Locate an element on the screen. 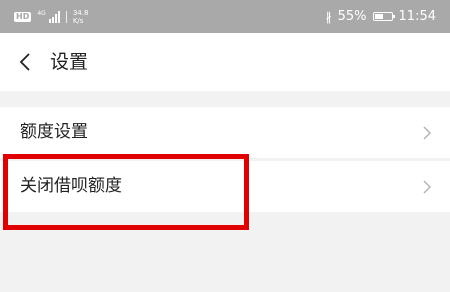  signal-label: 4G is located at coordinates (41, 13).